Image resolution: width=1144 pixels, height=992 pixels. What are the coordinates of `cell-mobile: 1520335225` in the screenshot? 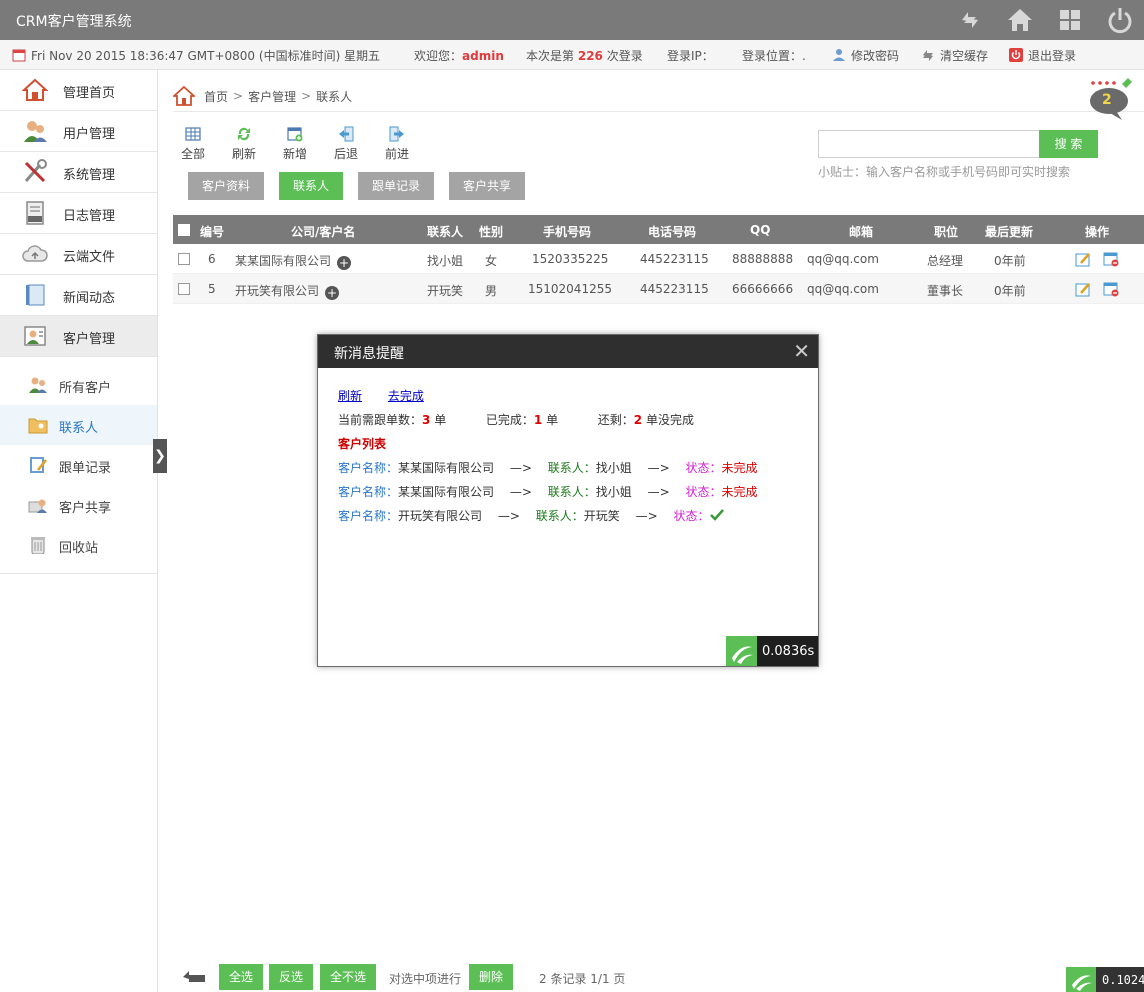 It's located at (570, 259).